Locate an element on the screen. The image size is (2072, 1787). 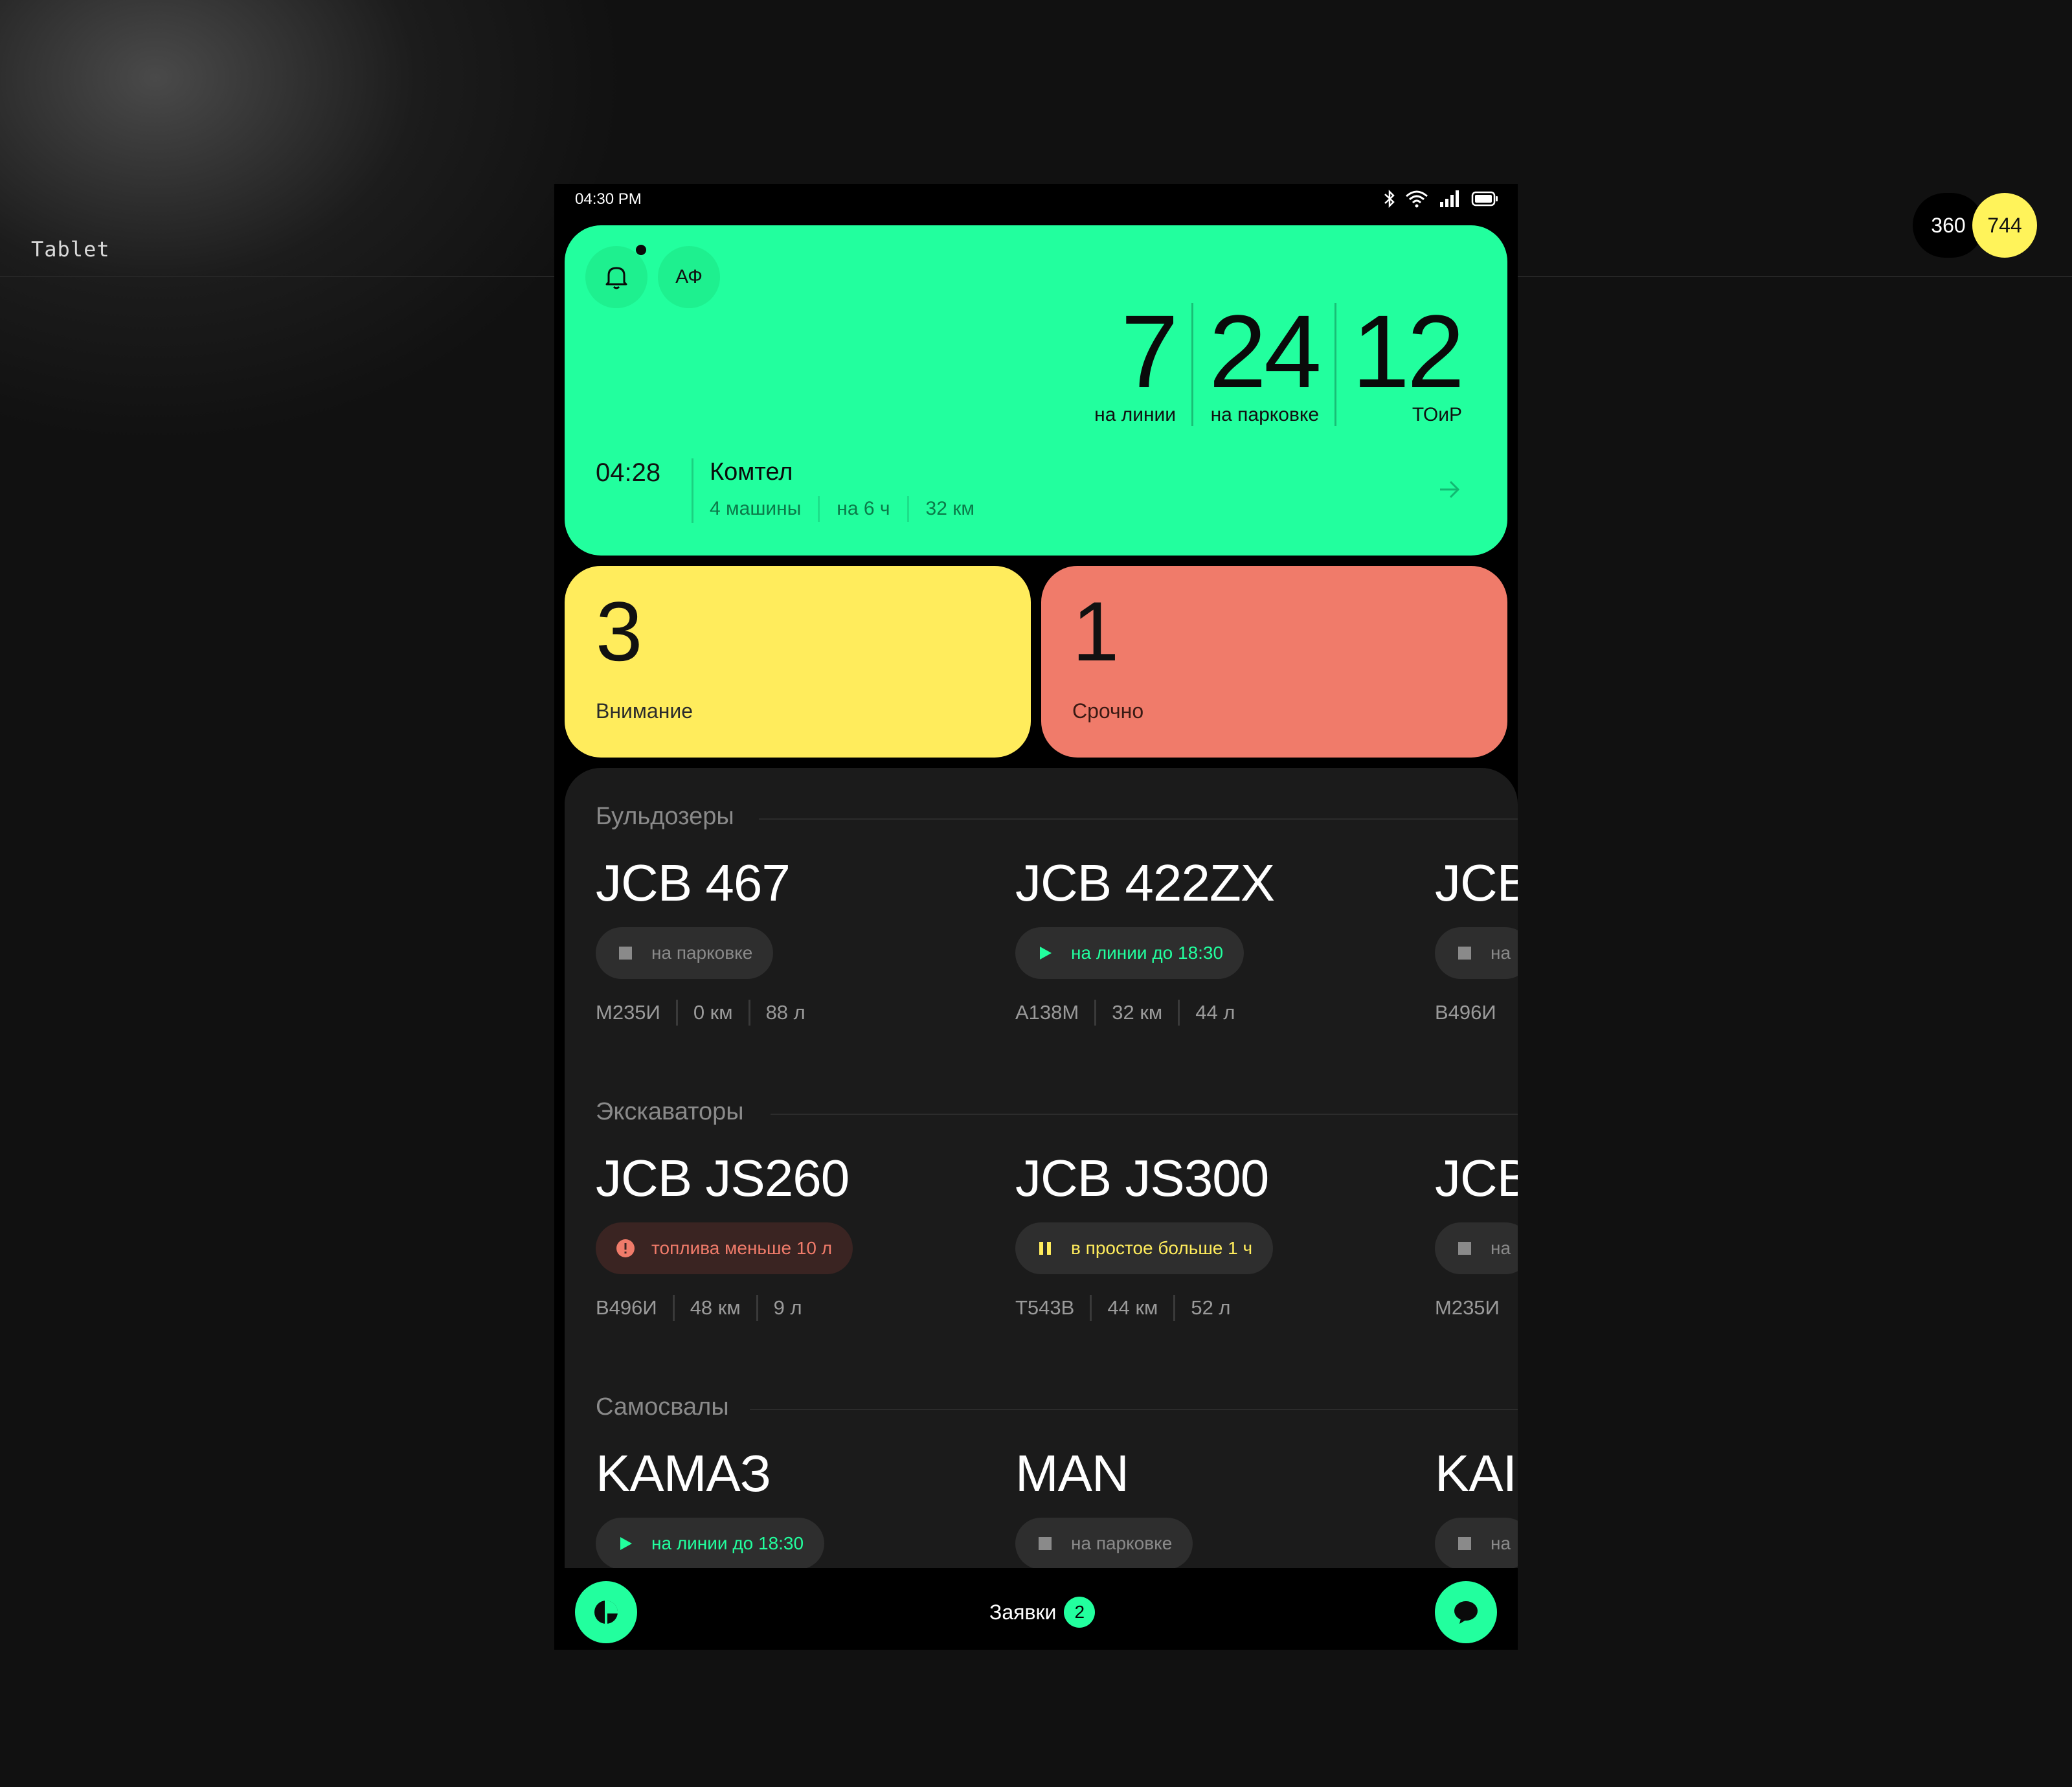
bluetooth-icon is located at coordinates (1389, 198).